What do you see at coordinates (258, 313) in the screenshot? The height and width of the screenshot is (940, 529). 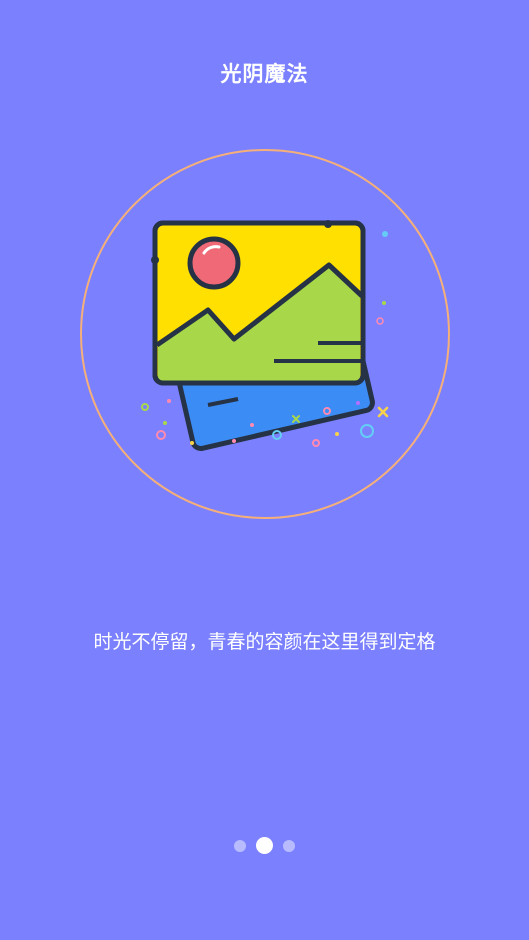 I see `front-photo-card` at bounding box center [258, 313].